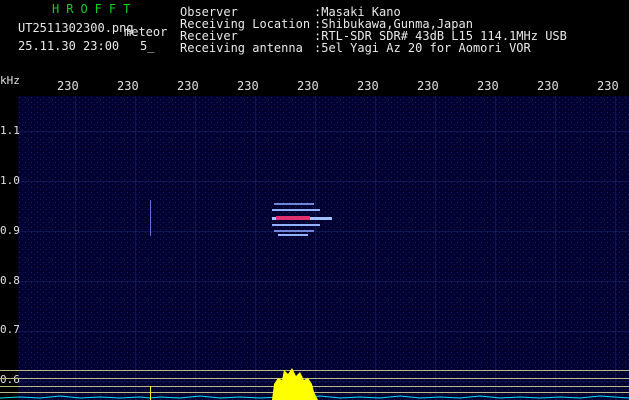  What do you see at coordinates (422, 48) in the screenshot?
I see `antenna-value: :5el Yagi Az 20 for Aomori VOR` at bounding box center [422, 48].